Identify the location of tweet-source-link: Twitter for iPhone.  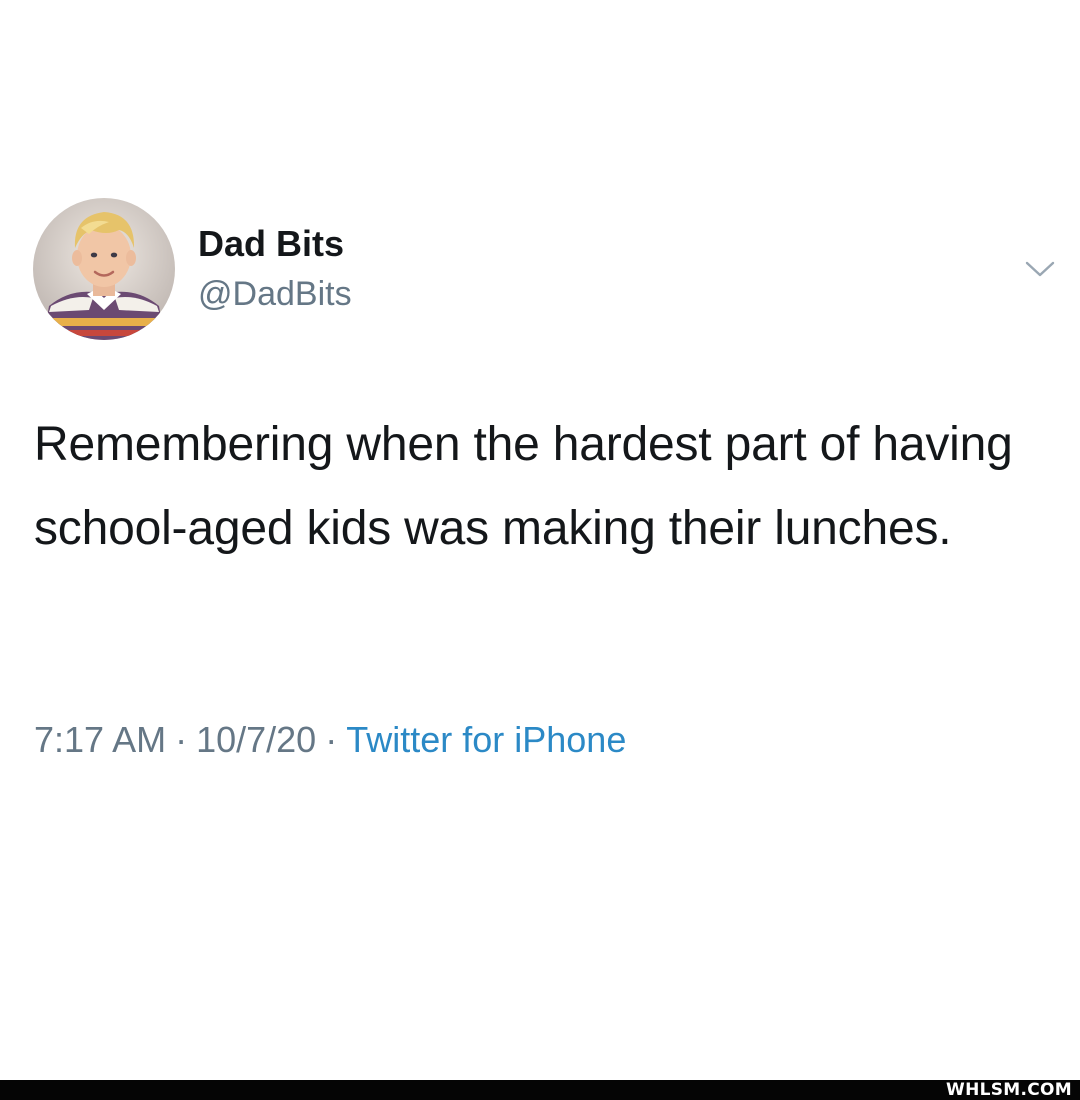
(486, 739).